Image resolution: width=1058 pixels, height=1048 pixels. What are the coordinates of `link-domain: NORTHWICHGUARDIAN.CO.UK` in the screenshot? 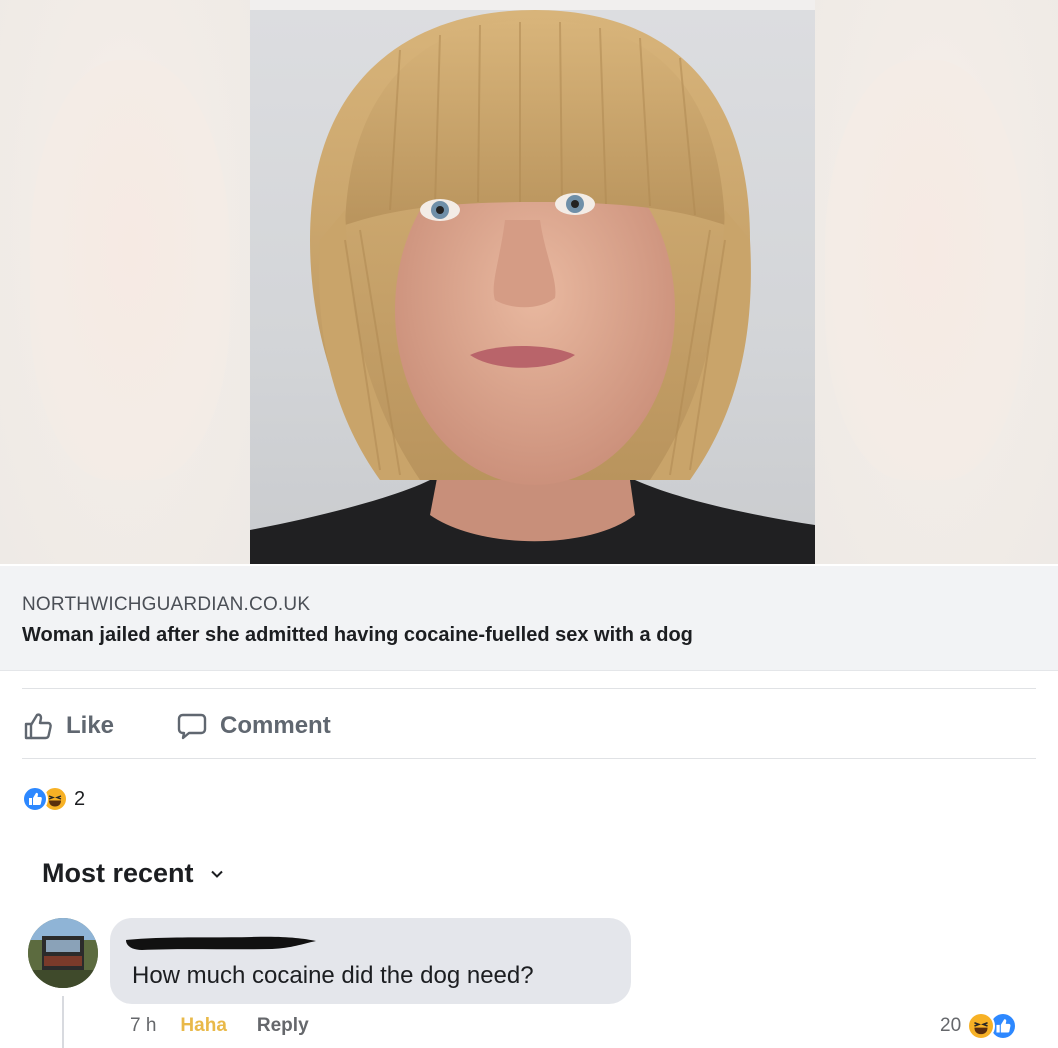 It's located at (166, 604).